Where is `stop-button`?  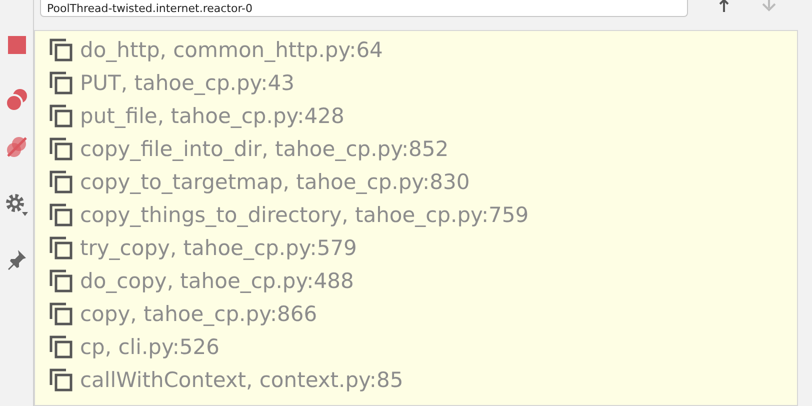 stop-button is located at coordinates (17, 45).